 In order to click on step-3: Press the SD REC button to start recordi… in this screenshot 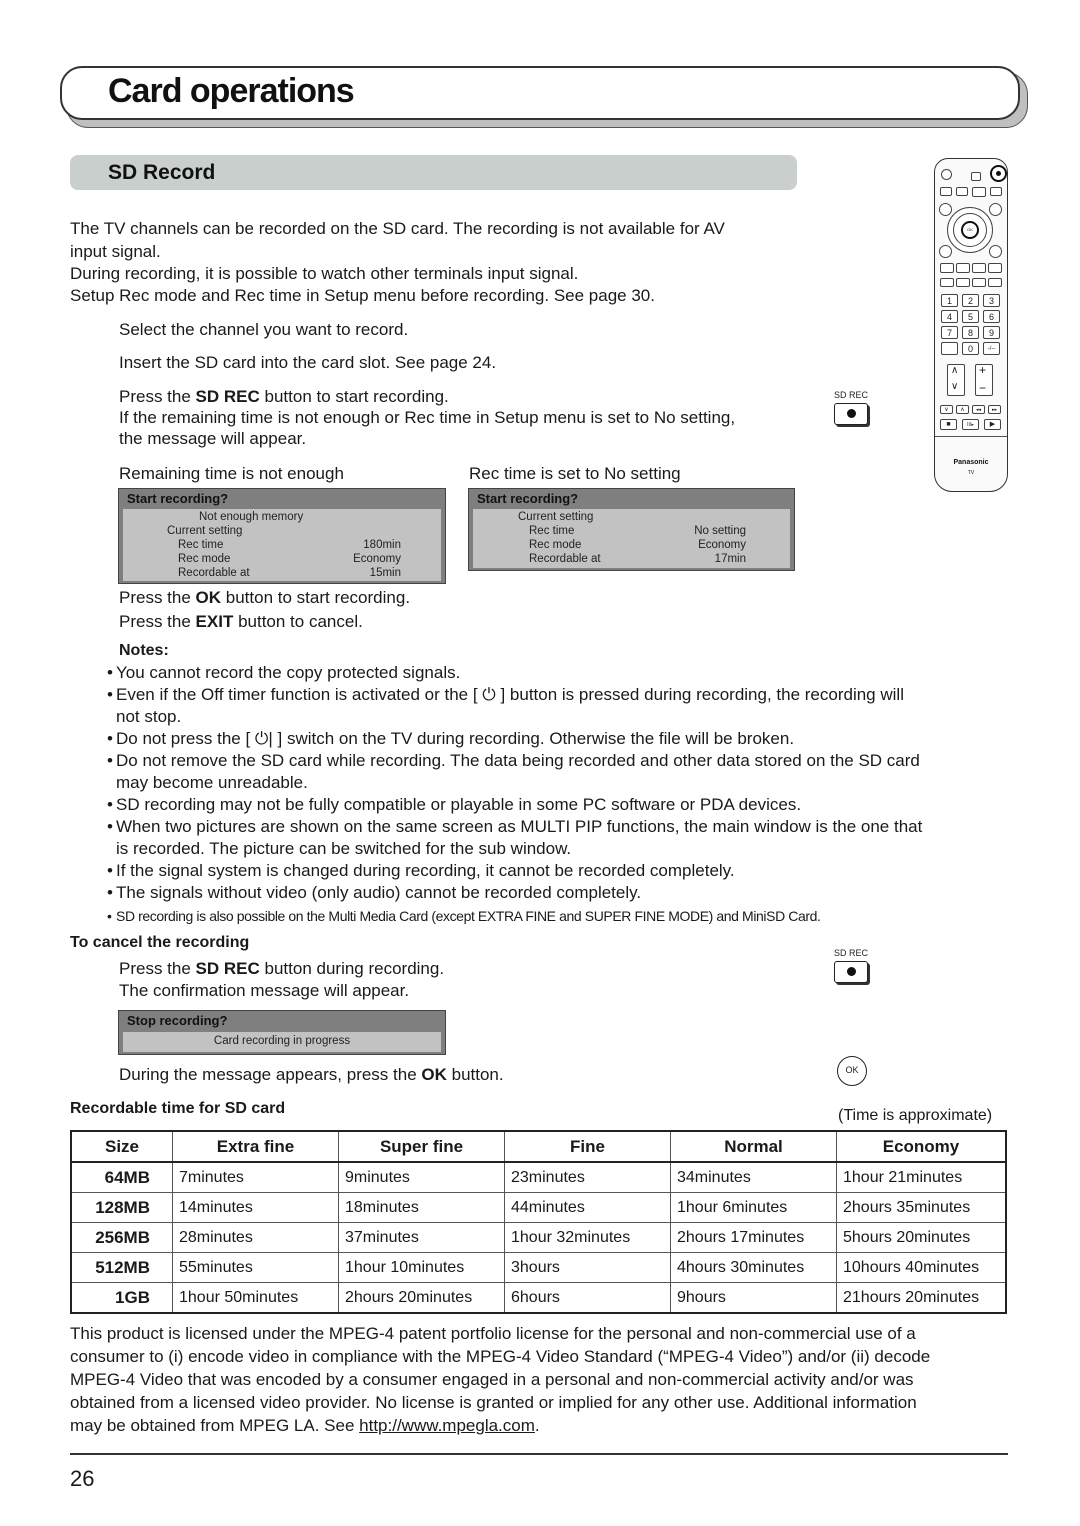, I will do `click(284, 396)`.